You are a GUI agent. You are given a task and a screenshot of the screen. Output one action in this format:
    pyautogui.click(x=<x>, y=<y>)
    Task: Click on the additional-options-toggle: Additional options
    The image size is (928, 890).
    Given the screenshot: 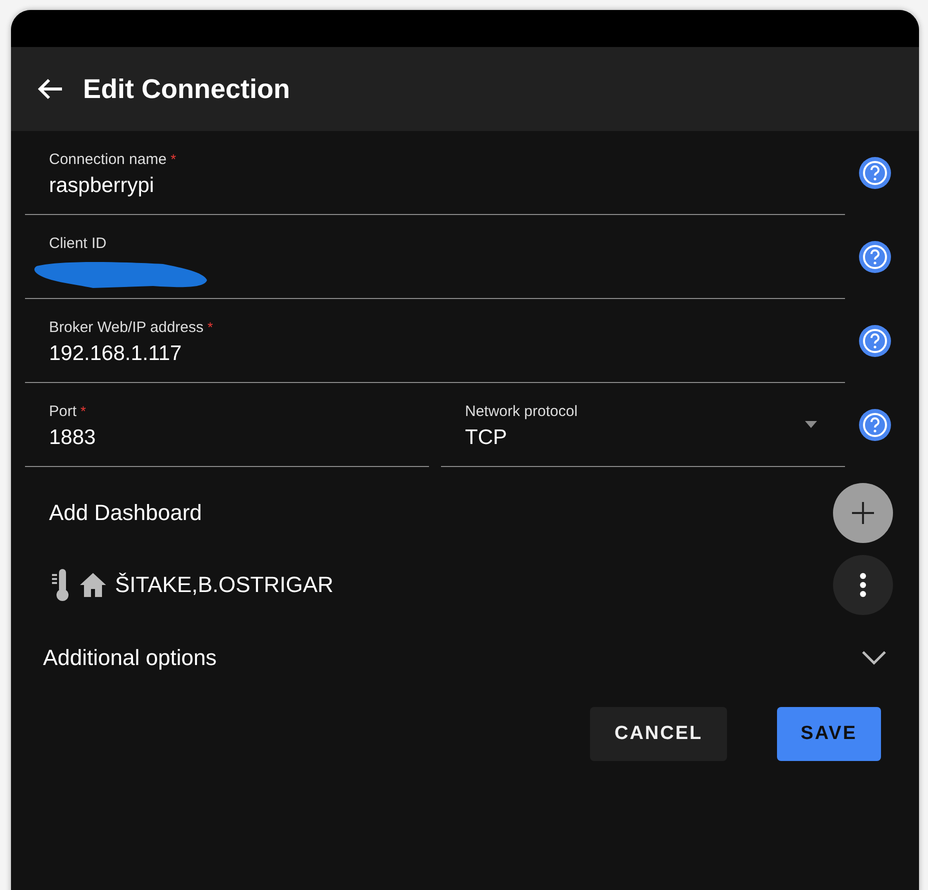 What is the action you would take?
    pyautogui.click(x=458, y=643)
    